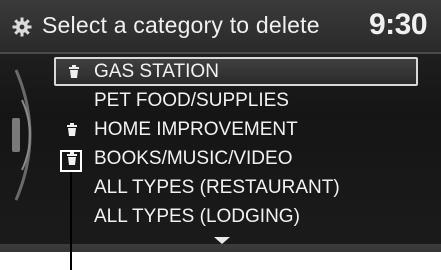  What do you see at coordinates (222, 240) in the screenshot?
I see `chevron-down-icon` at bounding box center [222, 240].